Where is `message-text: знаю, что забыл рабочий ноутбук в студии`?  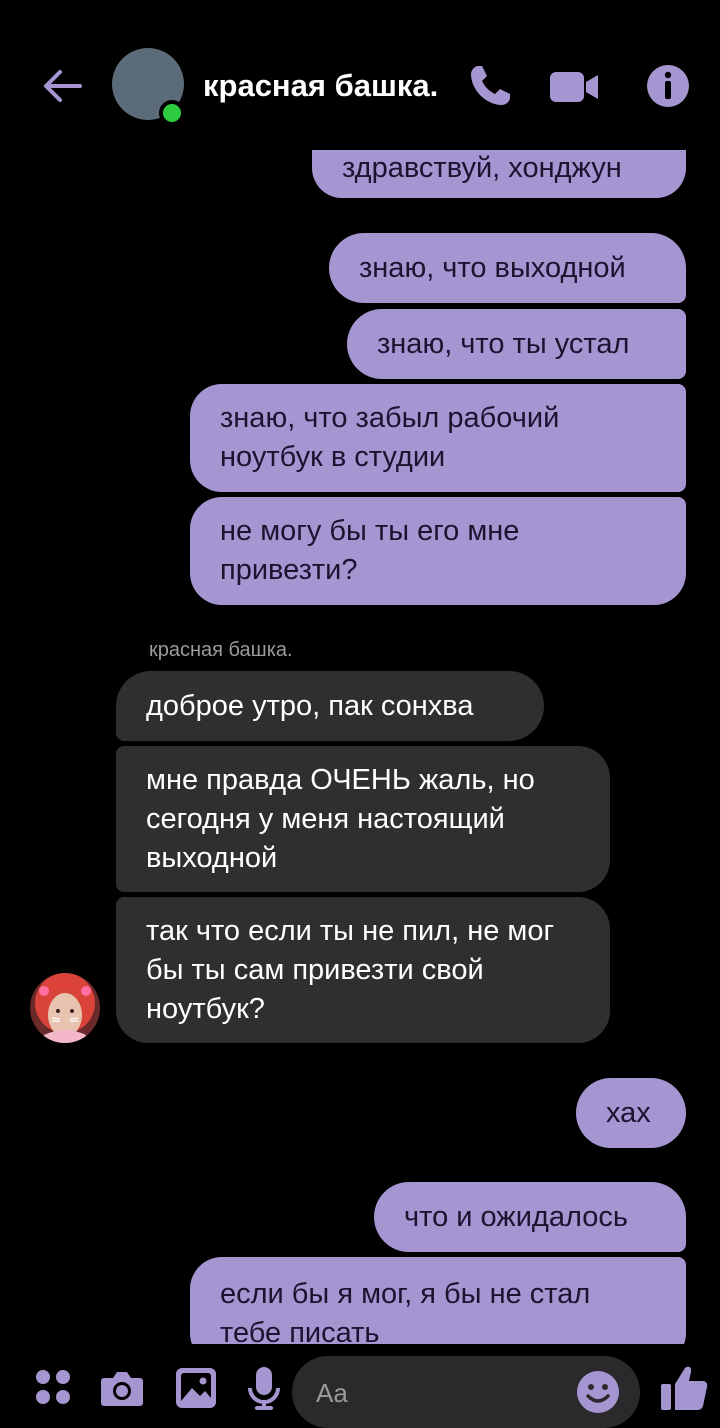
message-text: знаю, что забыл рабочий ноутбук в студии is located at coordinates (390, 437).